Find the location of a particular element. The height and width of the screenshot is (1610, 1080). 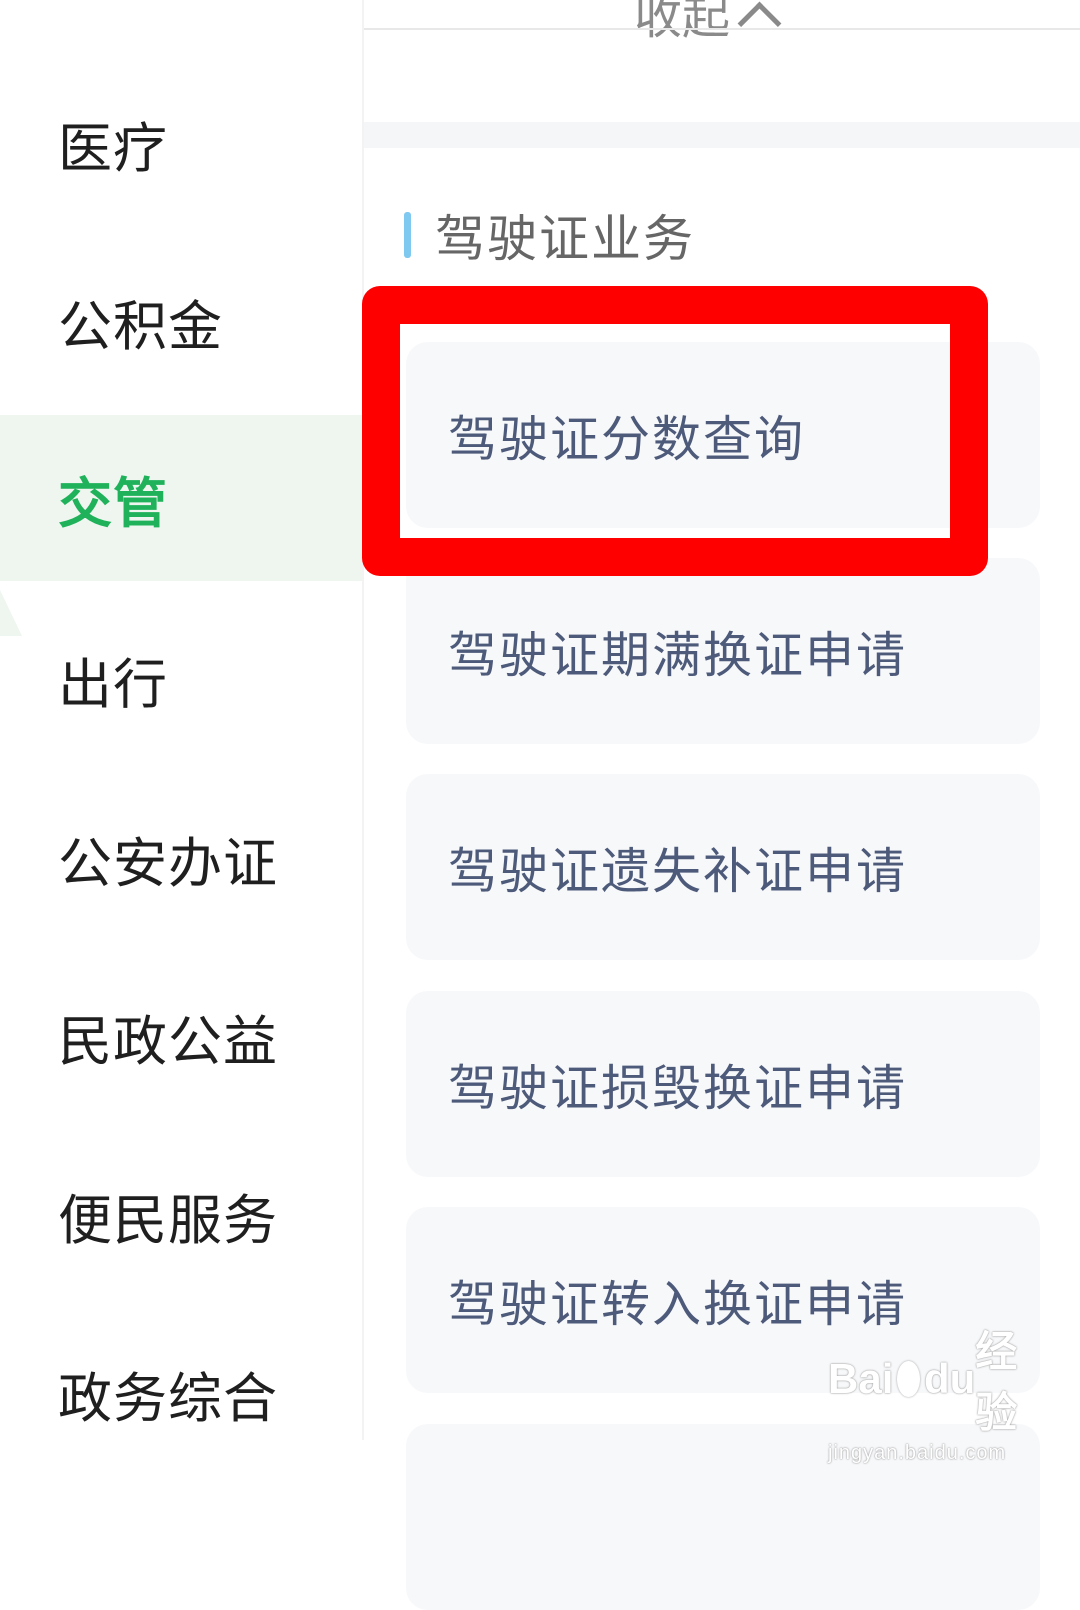

sidebar-item-convenience: 便民服务 is located at coordinates (181, 1215).